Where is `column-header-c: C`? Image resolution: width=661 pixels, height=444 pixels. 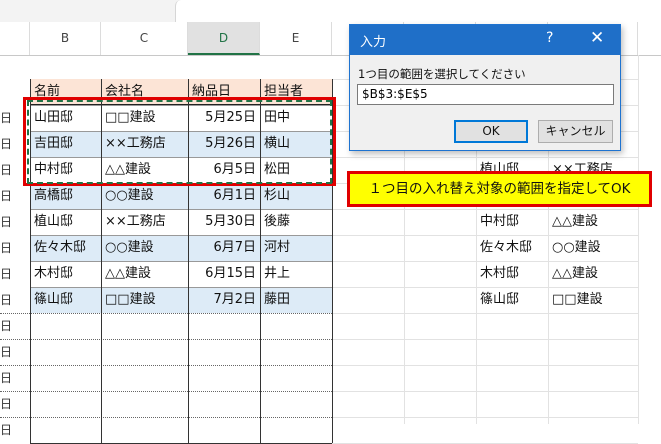
column-header-c: C is located at coordinates (144, 38).